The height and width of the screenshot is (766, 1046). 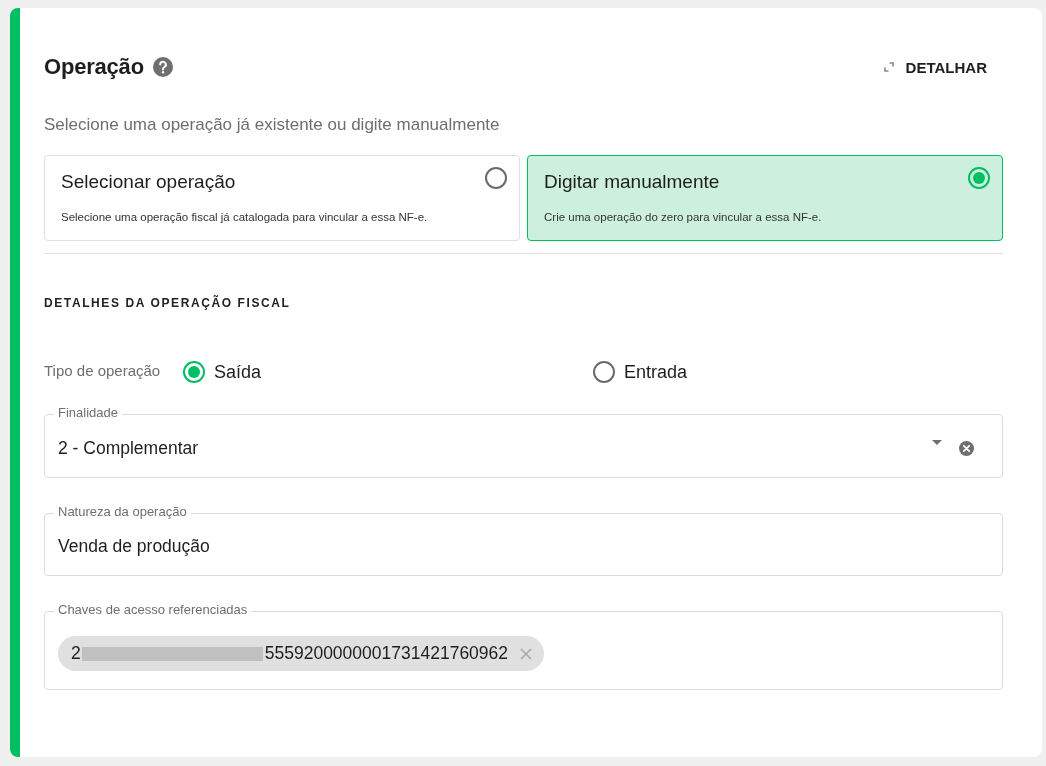 What do you see at coordinates (94, 67) in the screenshot?
I see `section-title: Operação` at bounding box center [94, 67].